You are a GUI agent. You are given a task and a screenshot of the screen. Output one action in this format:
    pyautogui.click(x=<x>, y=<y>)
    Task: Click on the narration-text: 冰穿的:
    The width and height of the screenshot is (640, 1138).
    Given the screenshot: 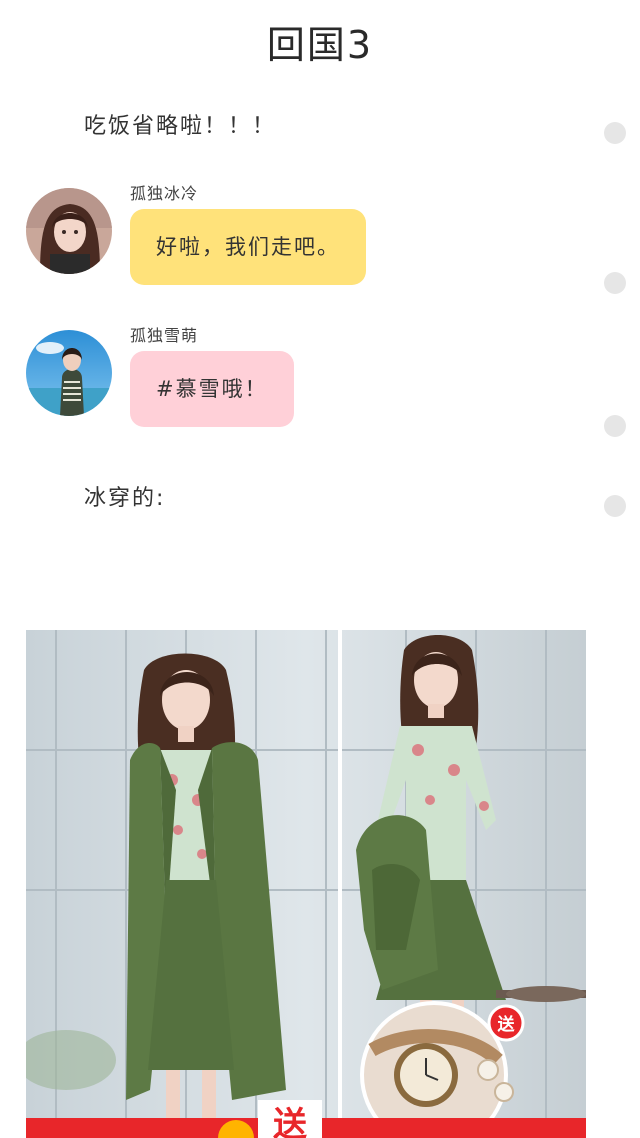 What is the action you would take?
    pyautogui.click(x=125, y=498)
    